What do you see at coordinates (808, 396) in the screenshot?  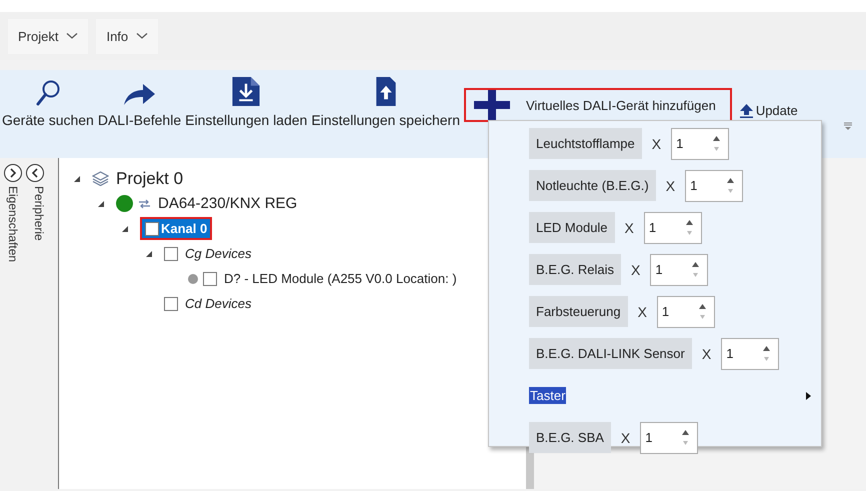 I see `submenu-arrow-icon` at bounding box center [808, 396].